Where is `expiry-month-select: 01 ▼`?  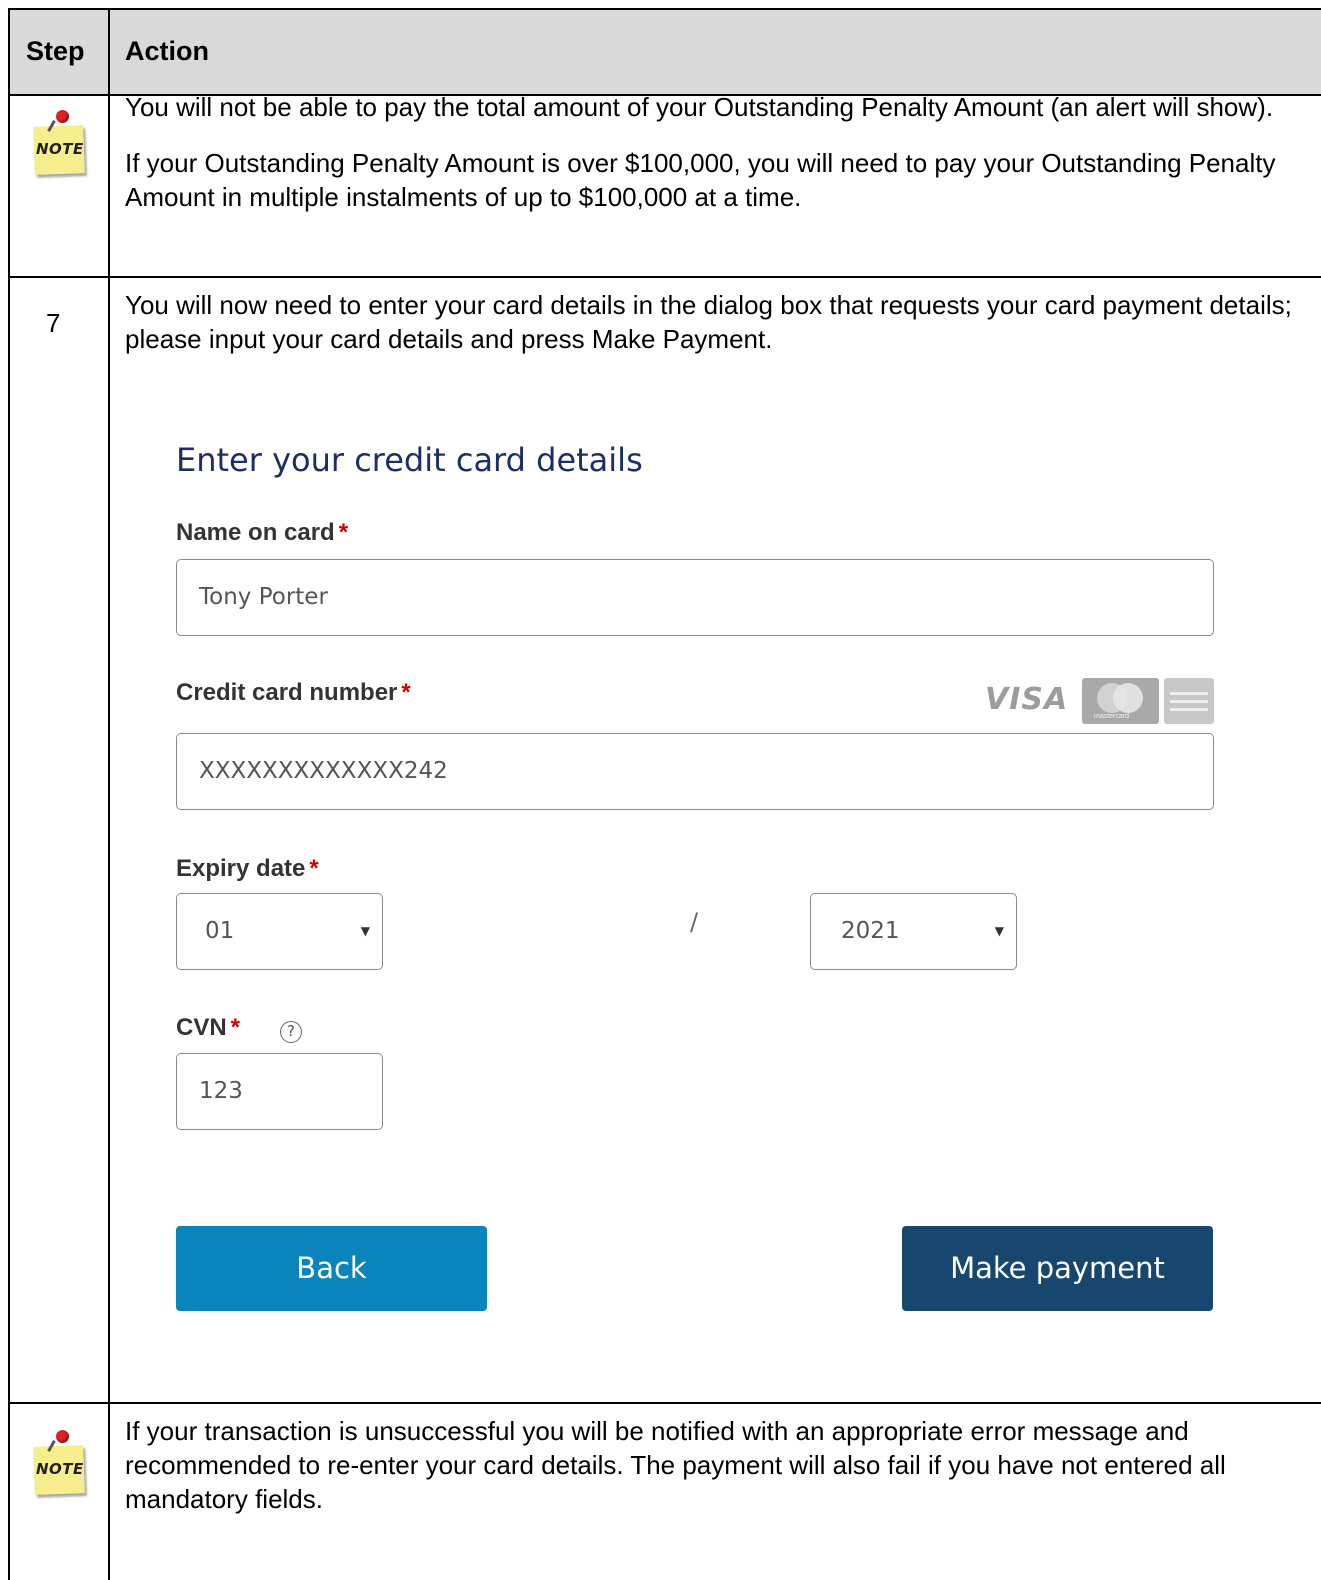 expiry-month-select: 01 ▼ is located at coordinates (279, 931).